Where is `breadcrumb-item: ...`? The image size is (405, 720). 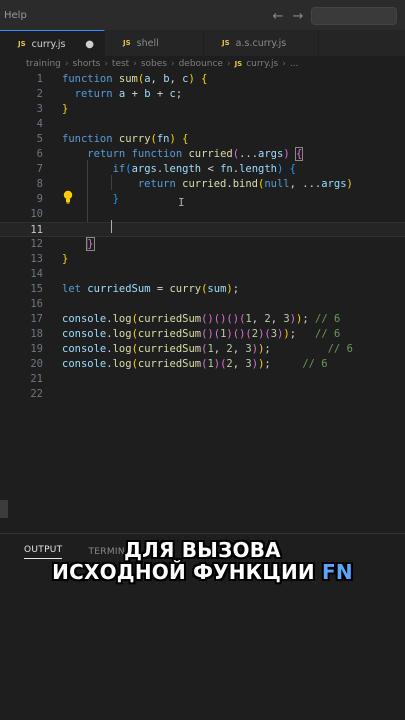 breadcrumb-item: ... is located at coordinates (294, 64).